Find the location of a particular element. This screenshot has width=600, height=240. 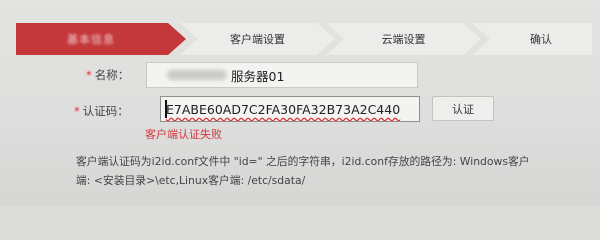

name-input: 服务器01 is located at coordinates (282, 75).